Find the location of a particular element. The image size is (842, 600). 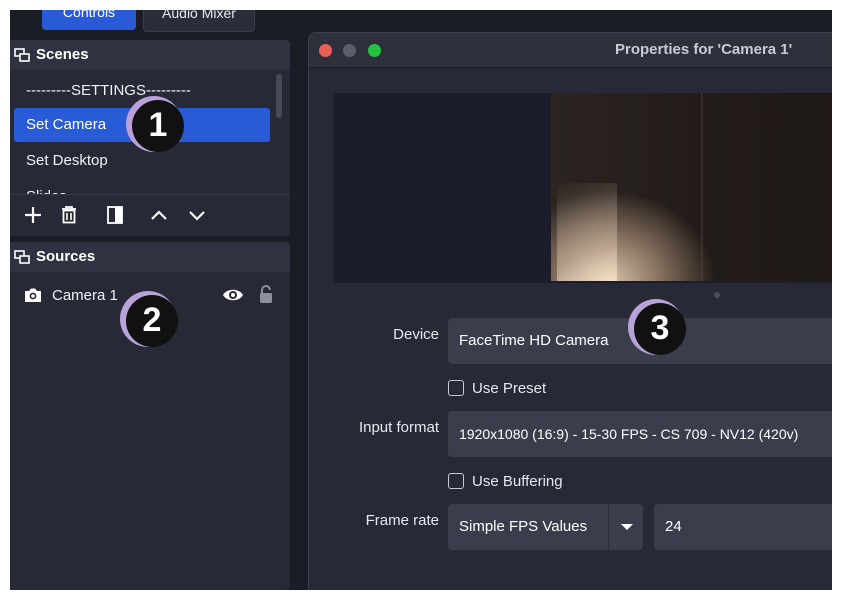

use-buffering-checkbox is located at coordinates (456, 481).